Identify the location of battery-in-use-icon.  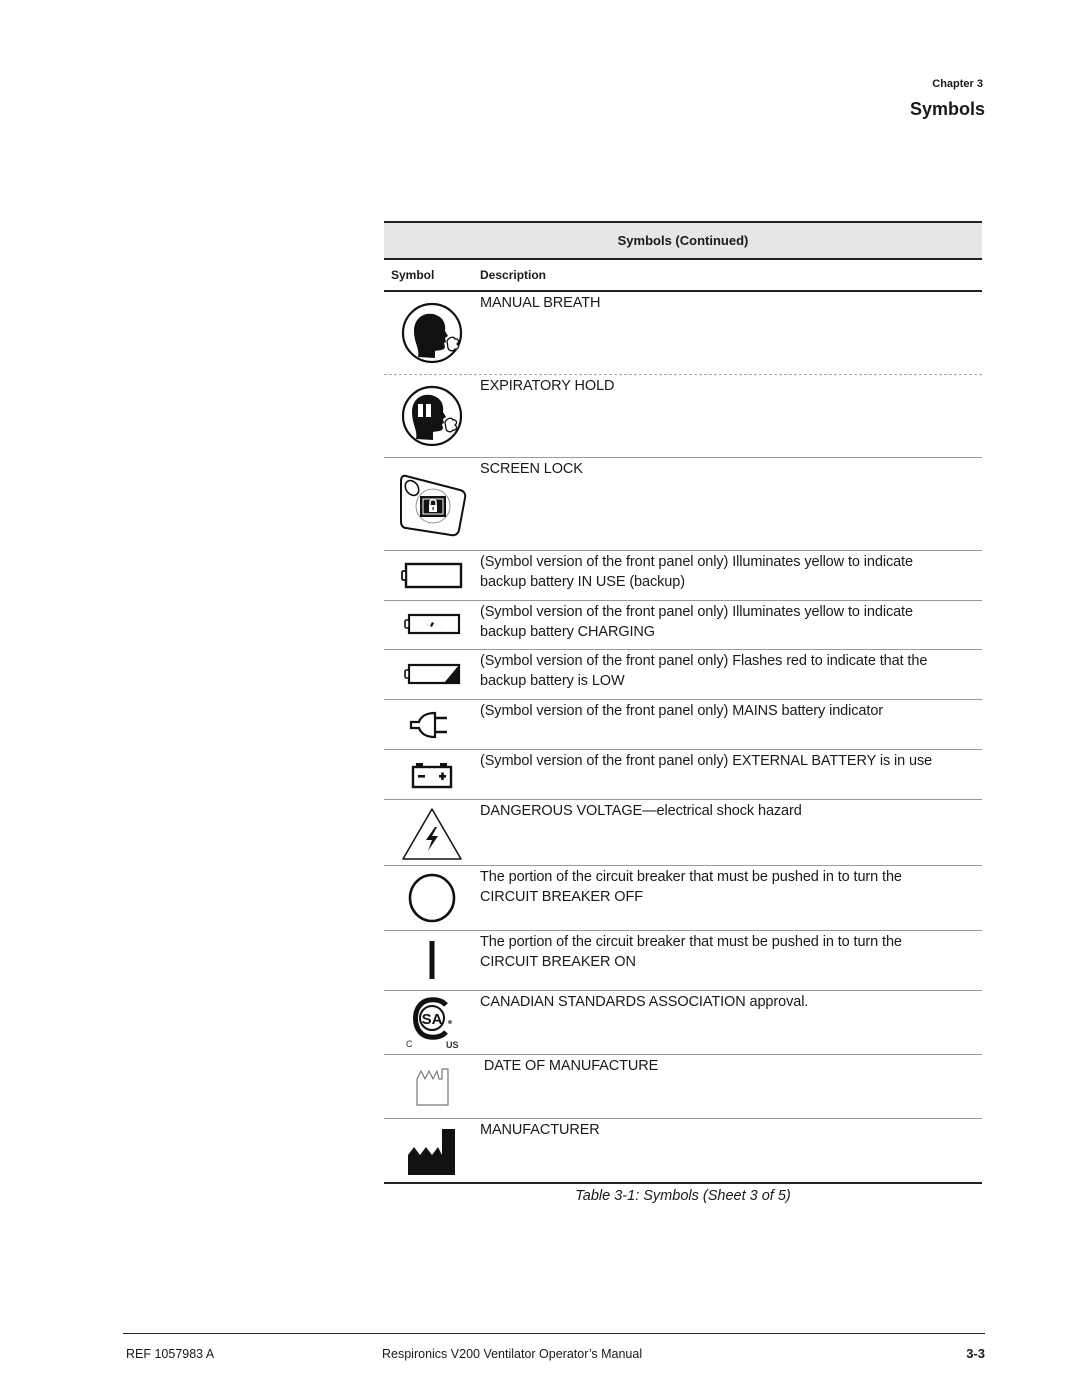
(432, 575).